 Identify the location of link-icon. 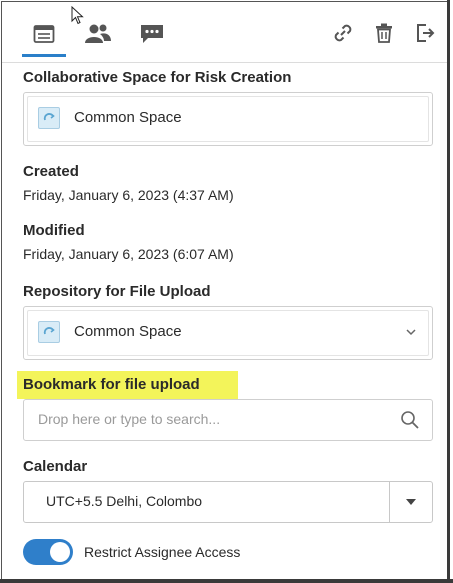
(343, 33).